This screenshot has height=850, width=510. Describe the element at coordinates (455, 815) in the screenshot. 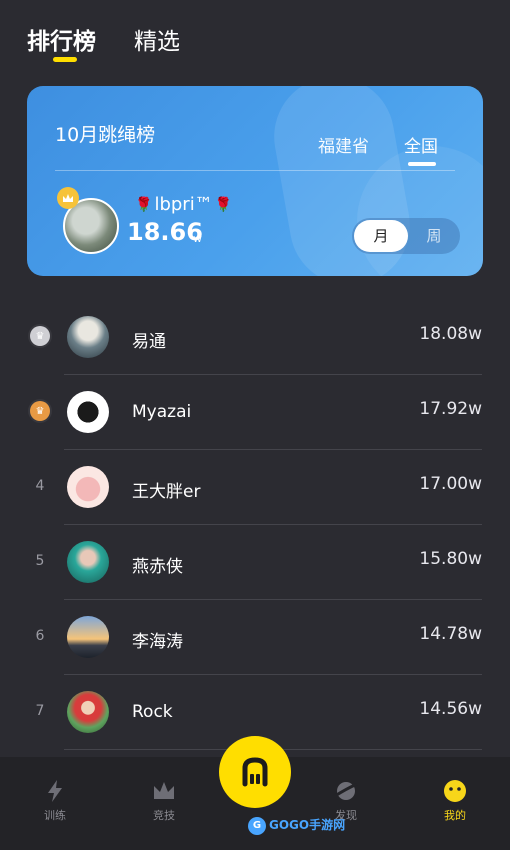

I see `tab-label: 我的` at that location.